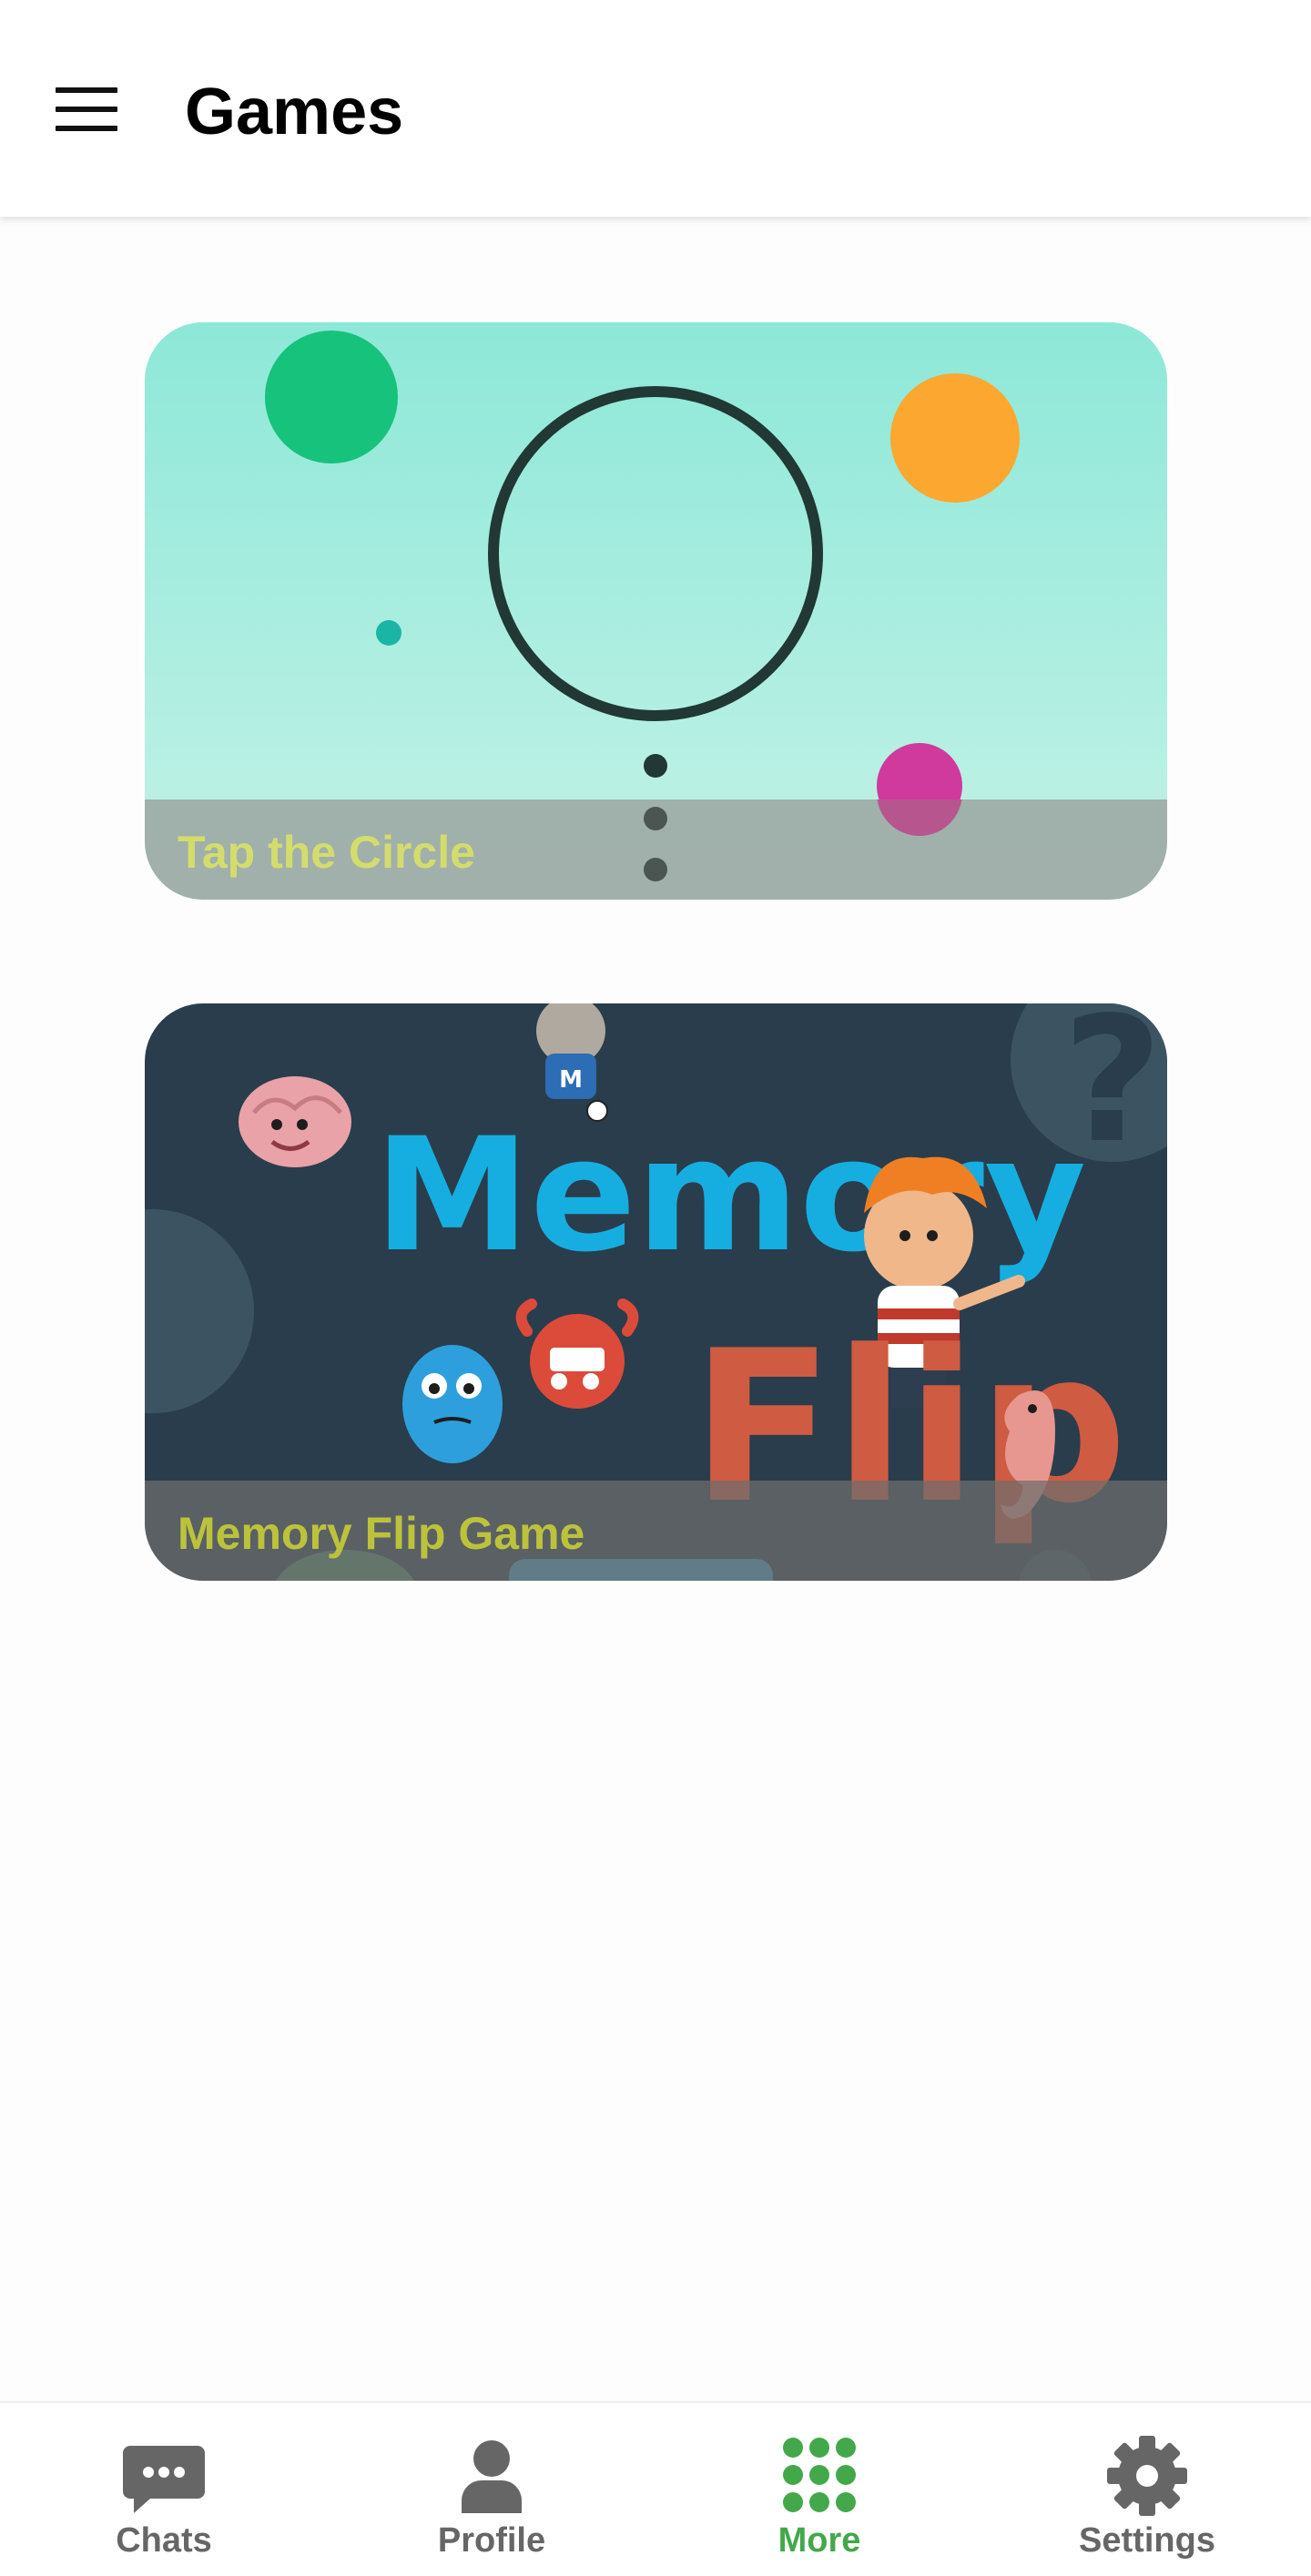 The image size is (1311, 2576). Describe the element at coordinates (1147, 2476) in the screenshot. I see `gear-icon` at that location.